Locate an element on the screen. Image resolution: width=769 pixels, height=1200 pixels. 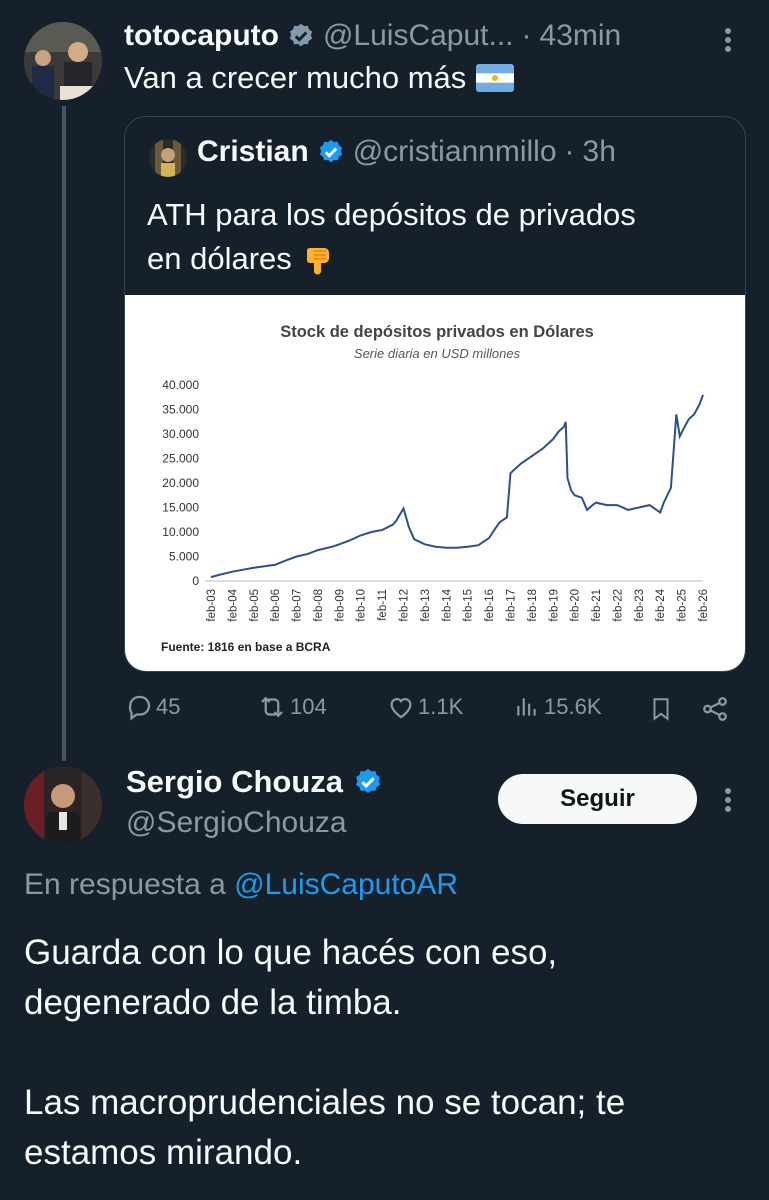
follow-button: Seguir is located at coordinates (597, 799).